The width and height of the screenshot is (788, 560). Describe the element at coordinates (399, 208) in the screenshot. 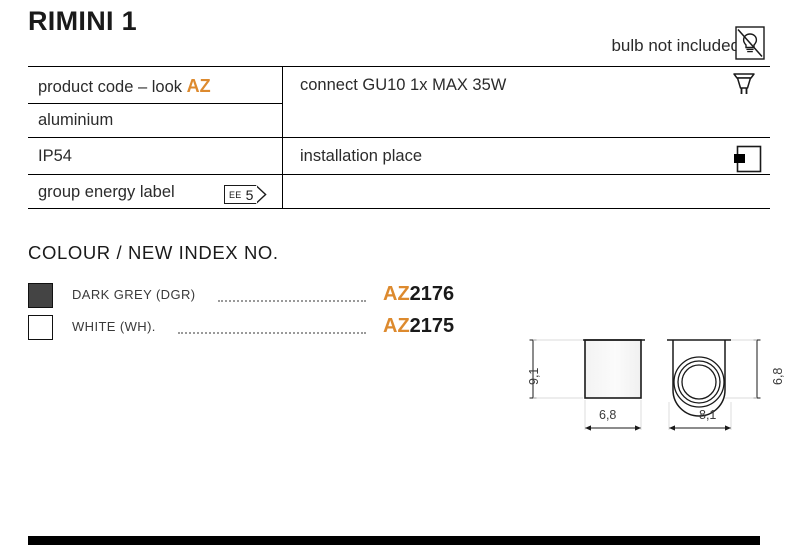

I see `table-rule-bottom` at that location.